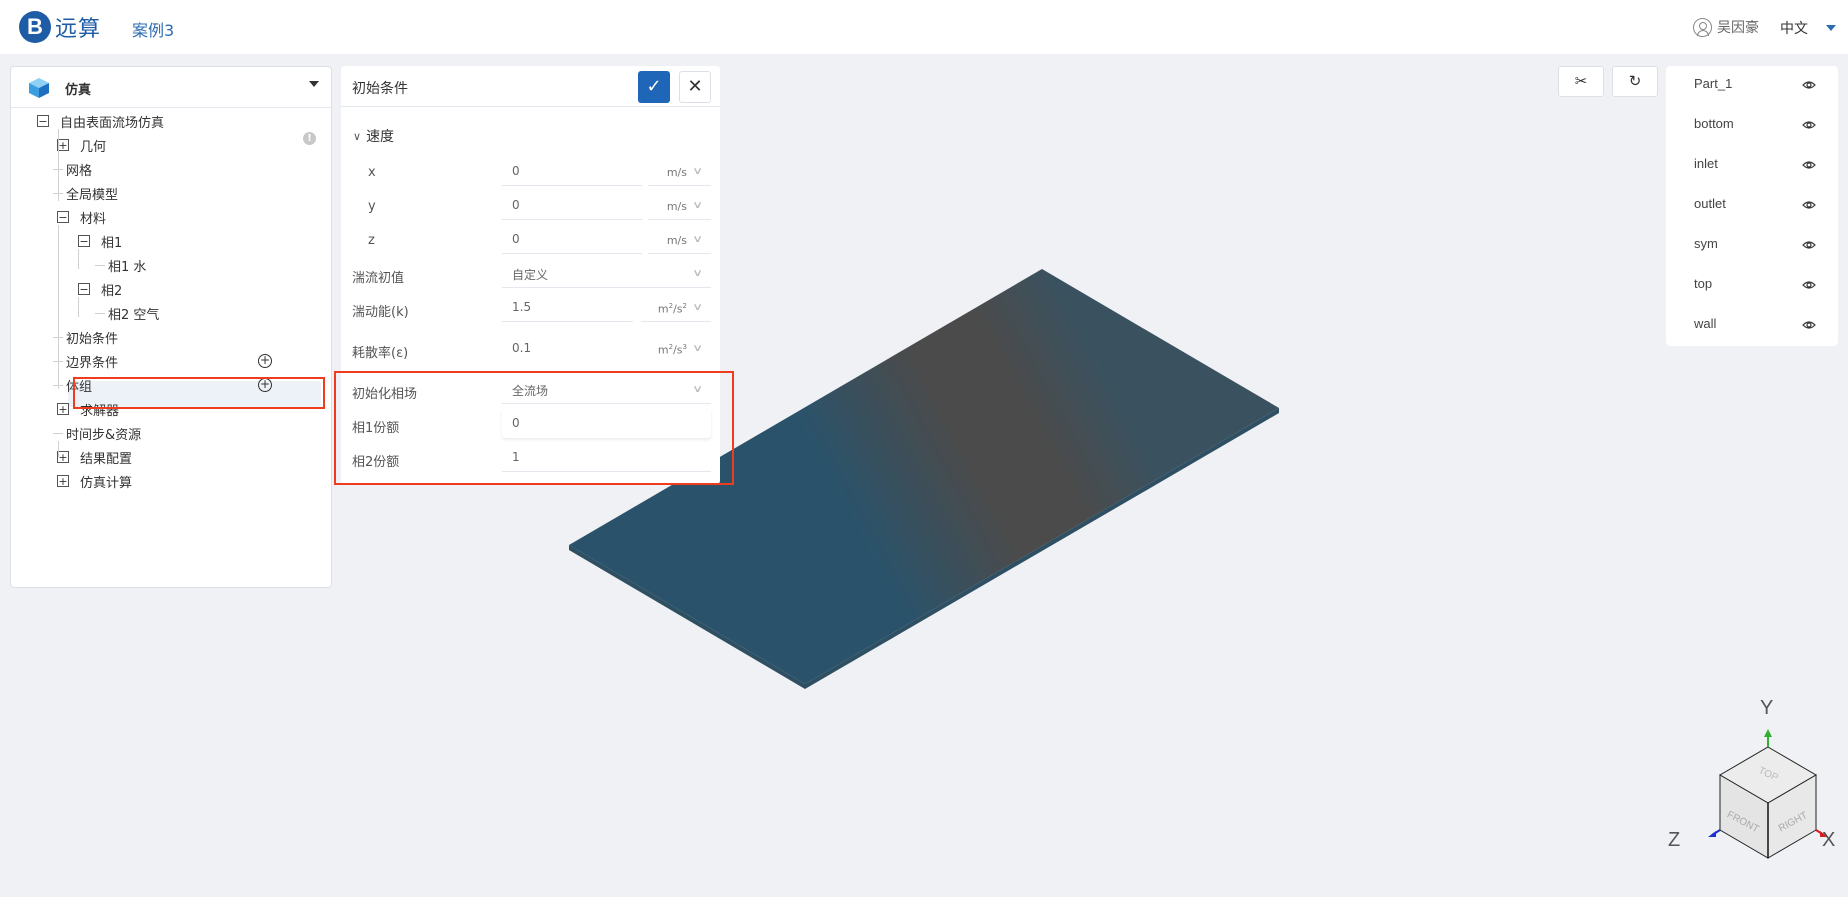 The width and height of the screenshot is (1848, 897). I want to click on form-header: 初始条件 ✓ ✕, so click(530, 86).